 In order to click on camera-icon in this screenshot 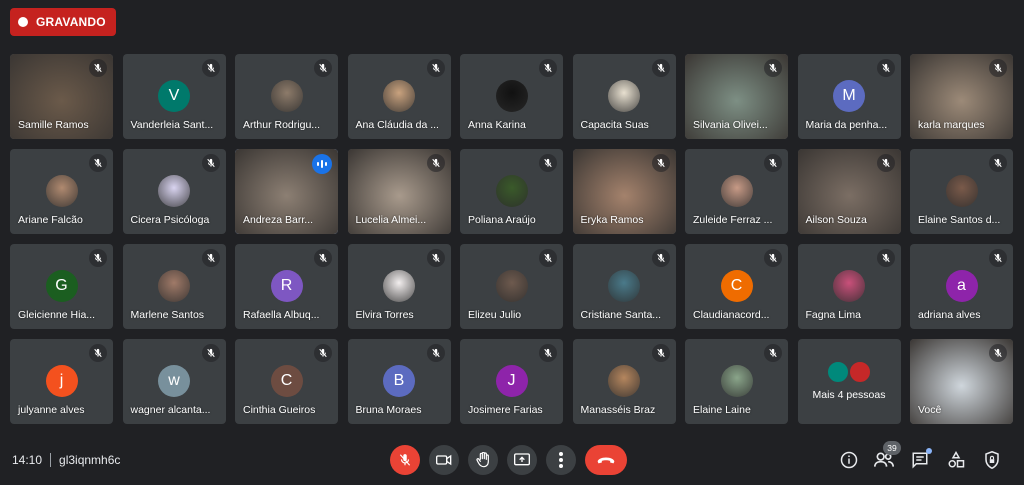, I will do `click(444, 460)`.